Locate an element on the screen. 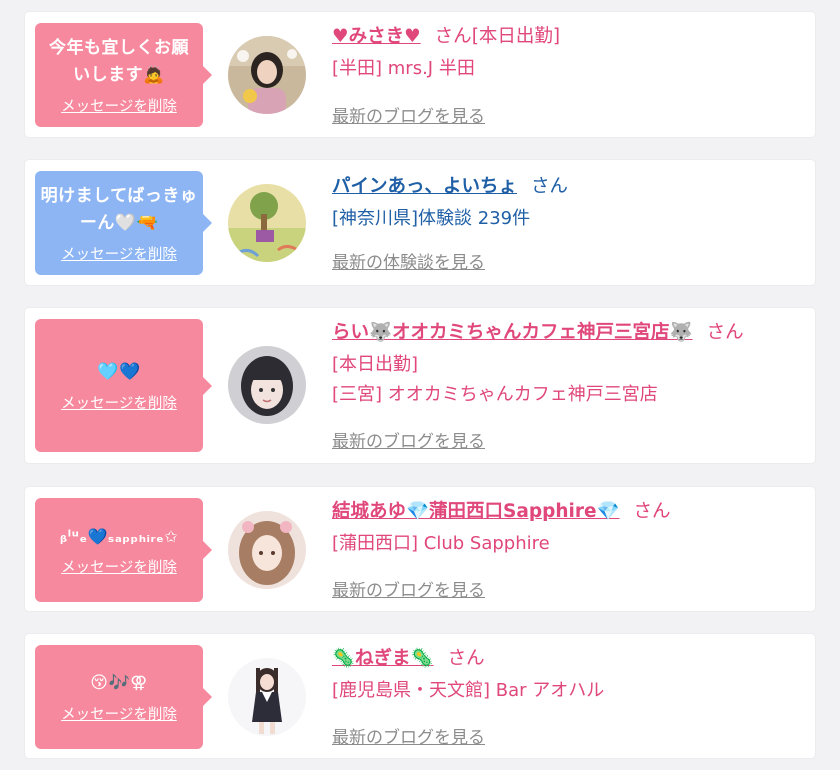 The height and width of the screenshot is (770, 840). shop-info: [三宮] オオカミちゃんカフェ神戸三宮店 is located at coordinates (495, 394).